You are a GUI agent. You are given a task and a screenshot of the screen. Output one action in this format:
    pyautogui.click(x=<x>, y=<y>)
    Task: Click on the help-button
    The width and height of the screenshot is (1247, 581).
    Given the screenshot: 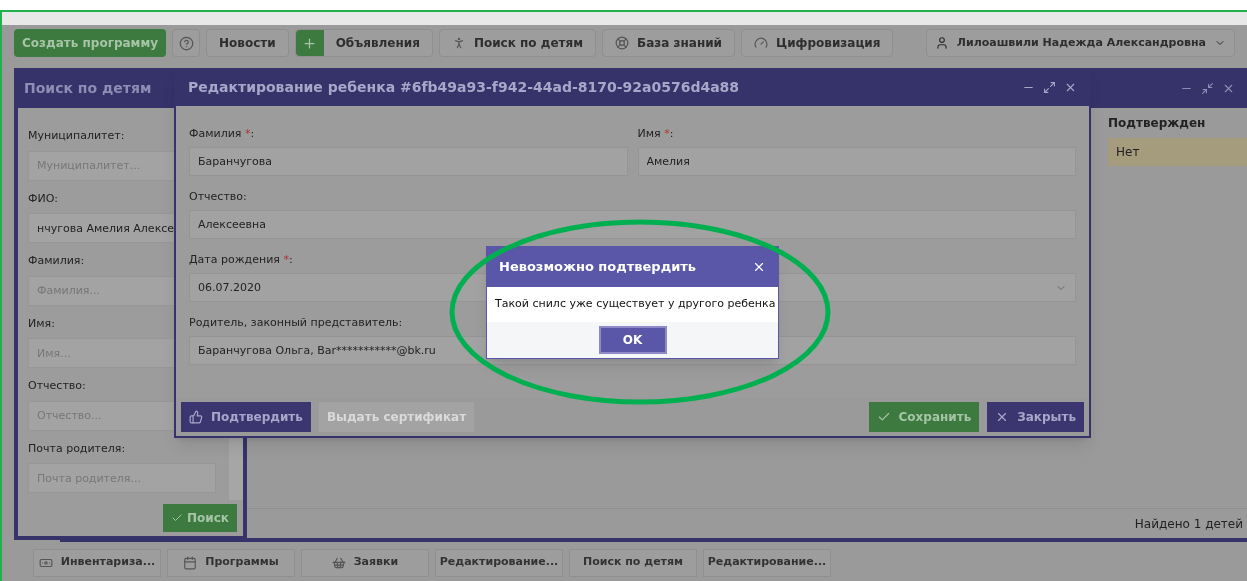 What is the action you would take?
    pyautogui.click(x=186, y=43)
    